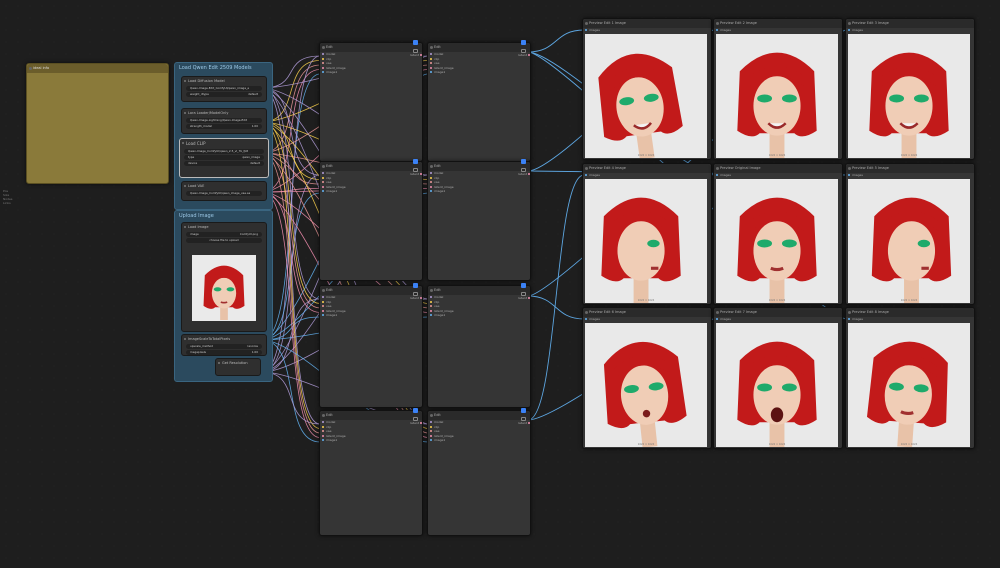  Describe the element at coordinates (224, 163) in the screenshot. I see `clip-device-widget: device default` at that location.